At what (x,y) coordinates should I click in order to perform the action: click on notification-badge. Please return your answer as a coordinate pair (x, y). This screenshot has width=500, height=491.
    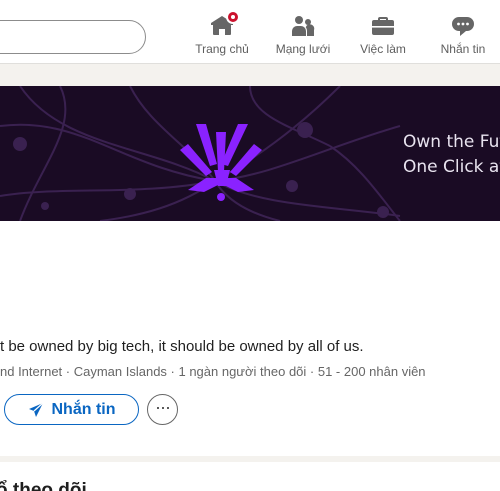
    Looking at the image, I should click on (233, 17).